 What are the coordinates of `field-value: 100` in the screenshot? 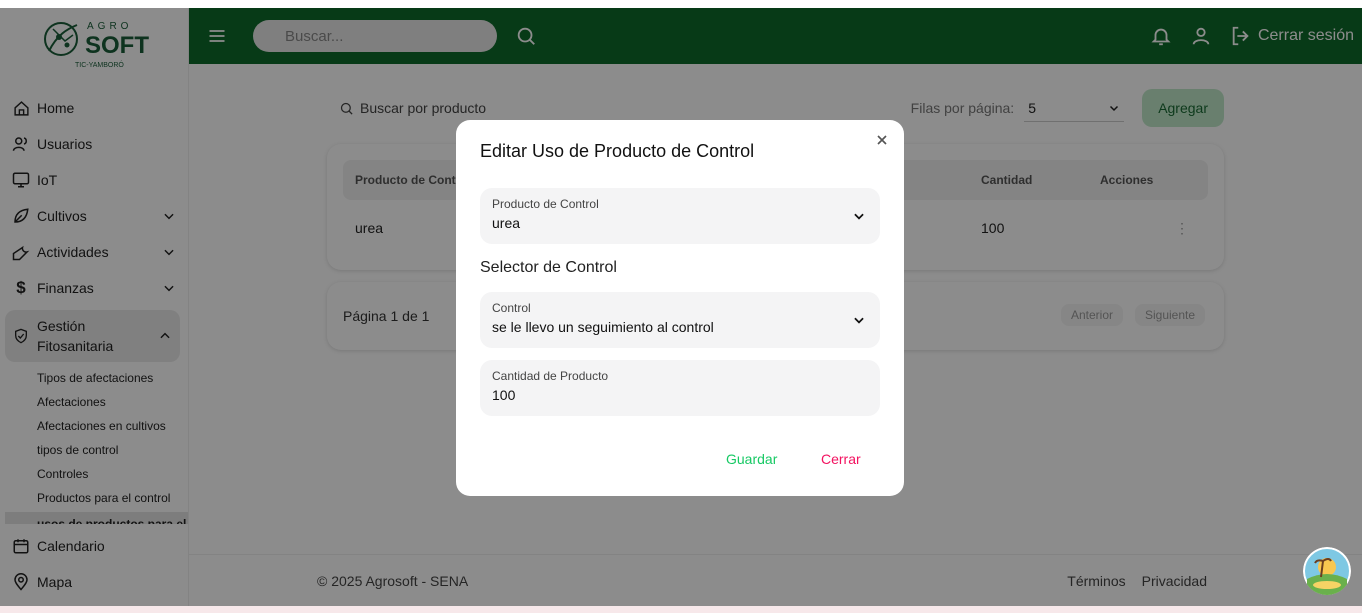 It's located at (504, 395).